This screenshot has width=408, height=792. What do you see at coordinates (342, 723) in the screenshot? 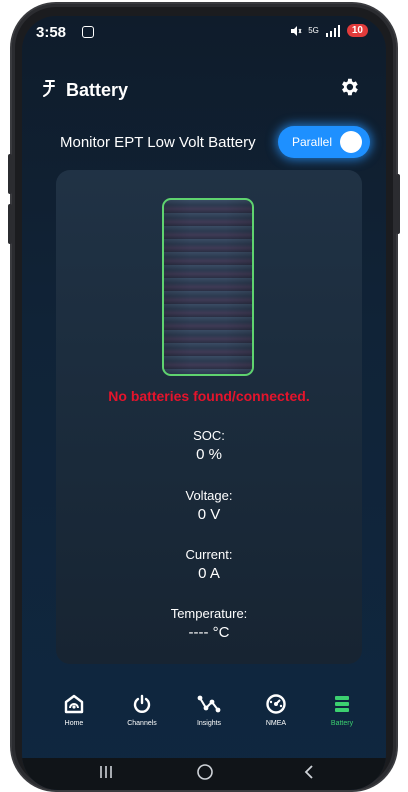
I see `nav-label: Battery` at bounding box center [342, 723].